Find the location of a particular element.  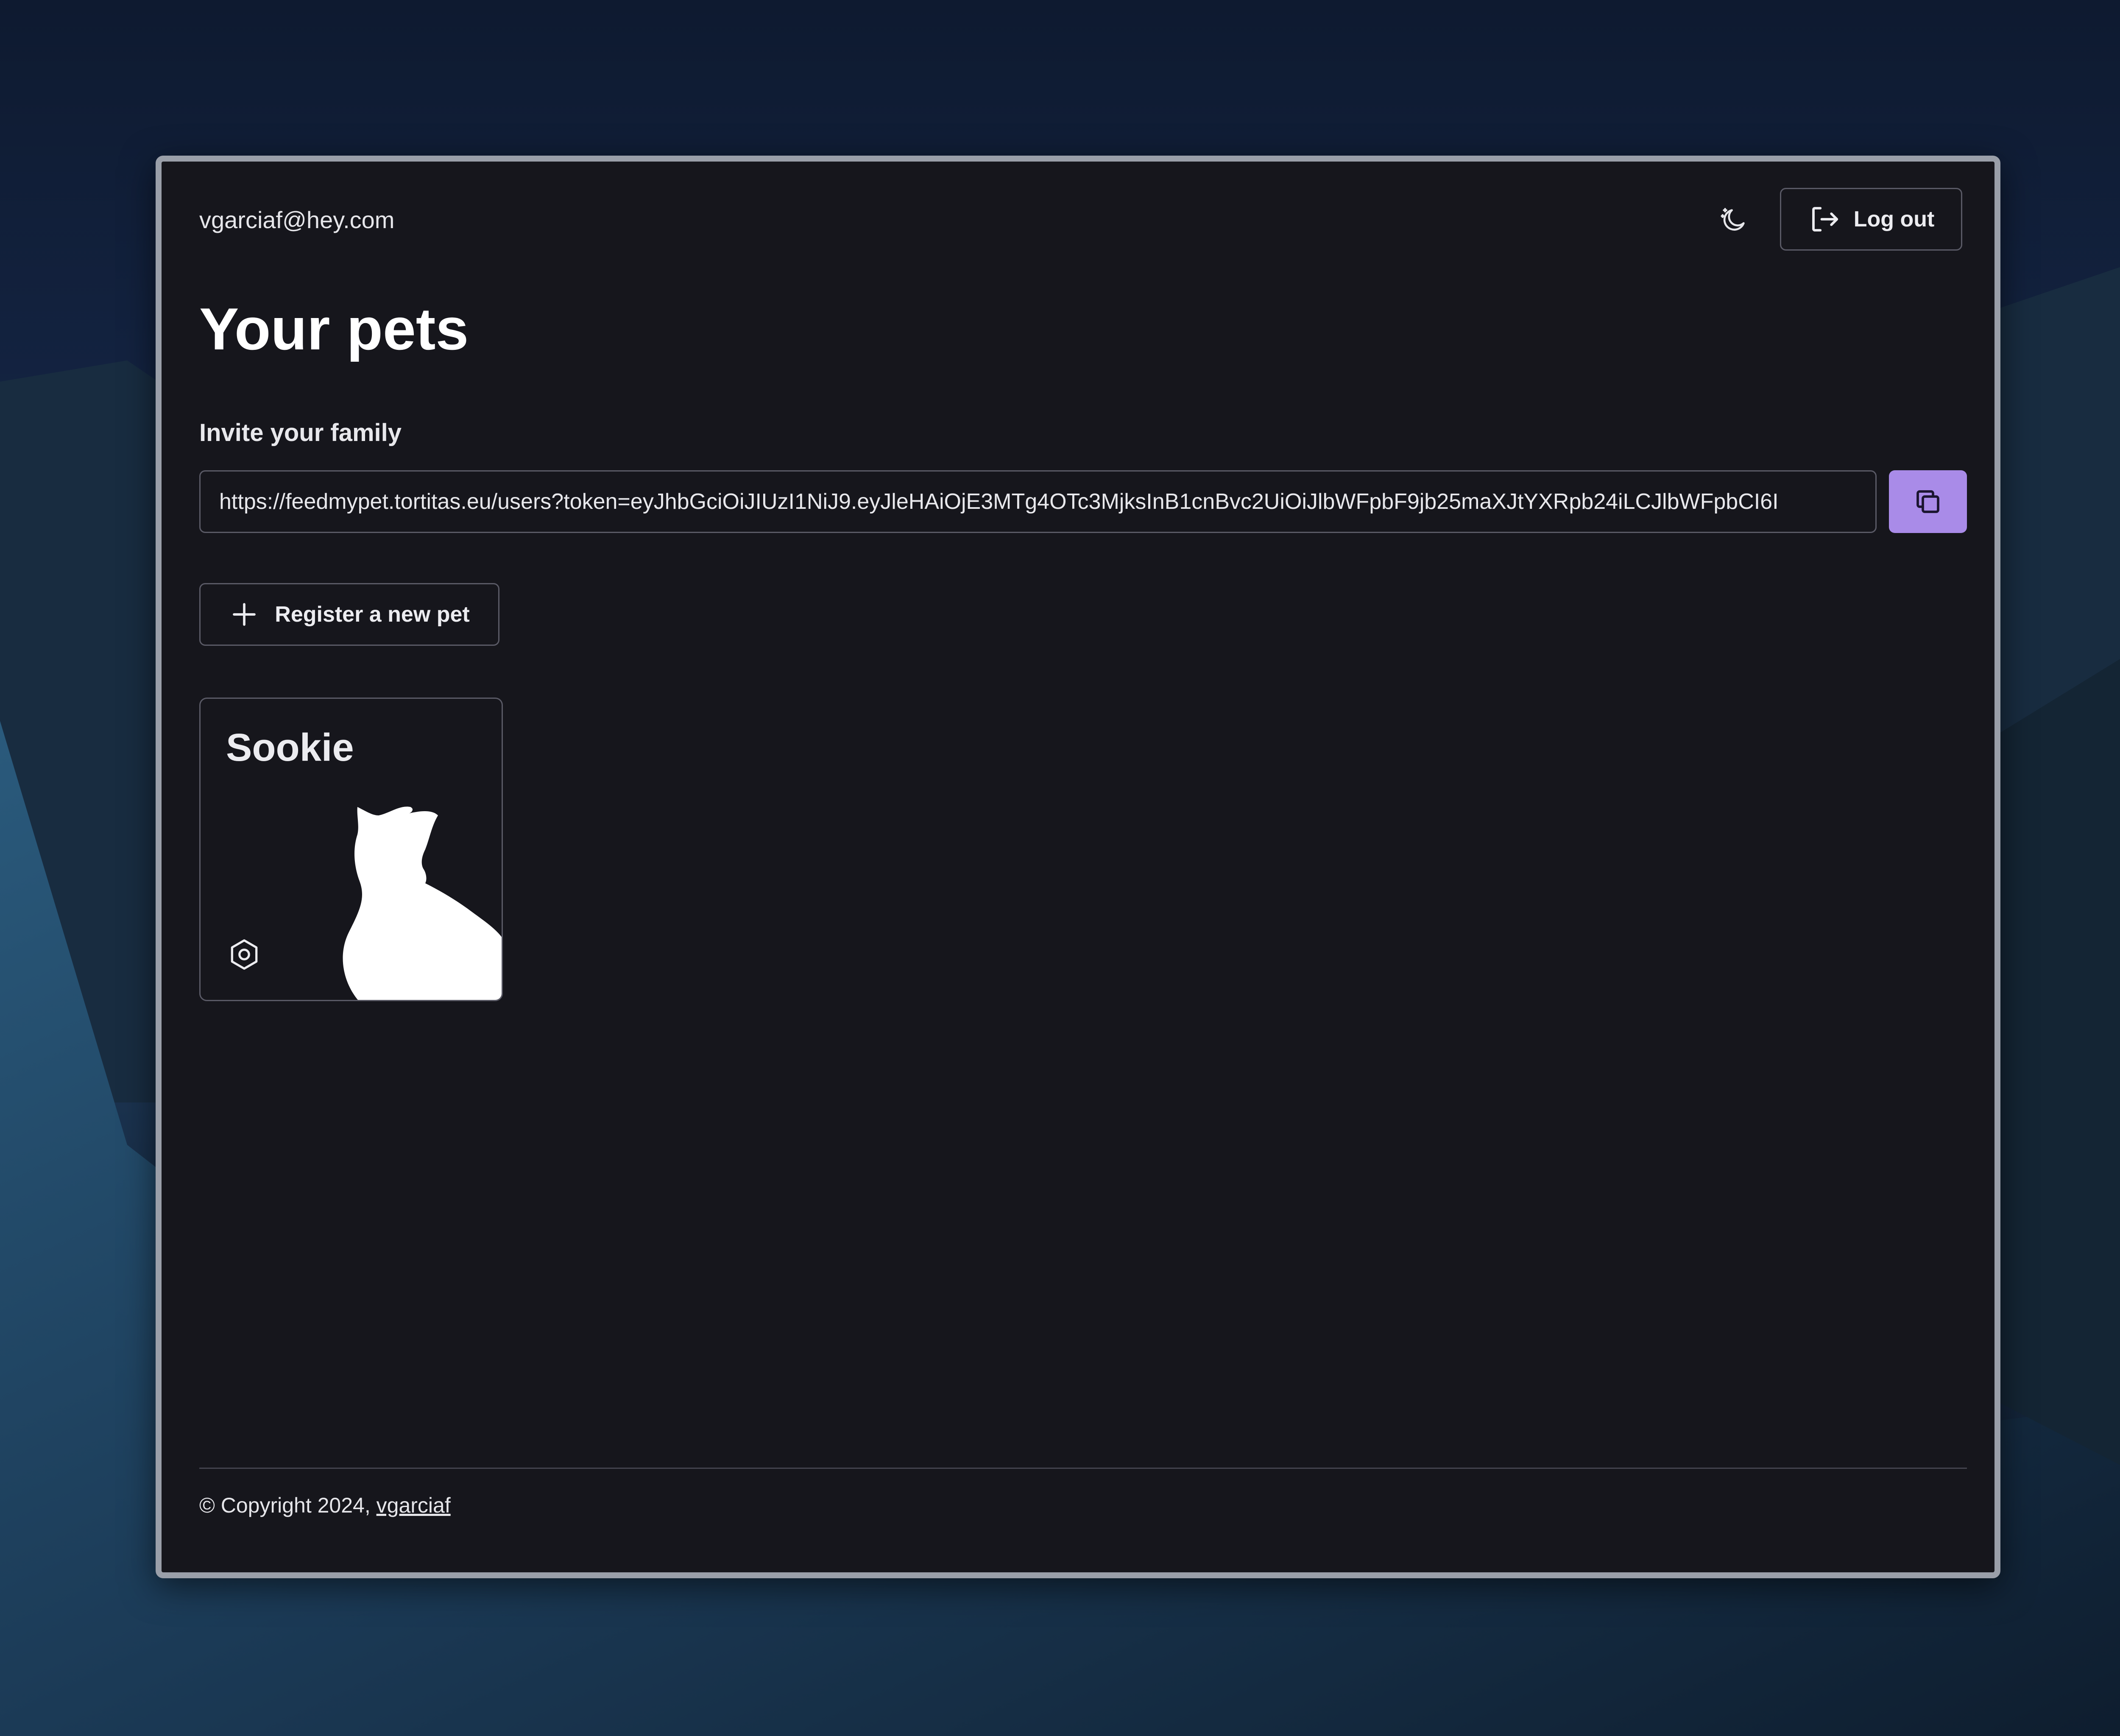

theme-toggle-button is located at coordinates (1734, 220).